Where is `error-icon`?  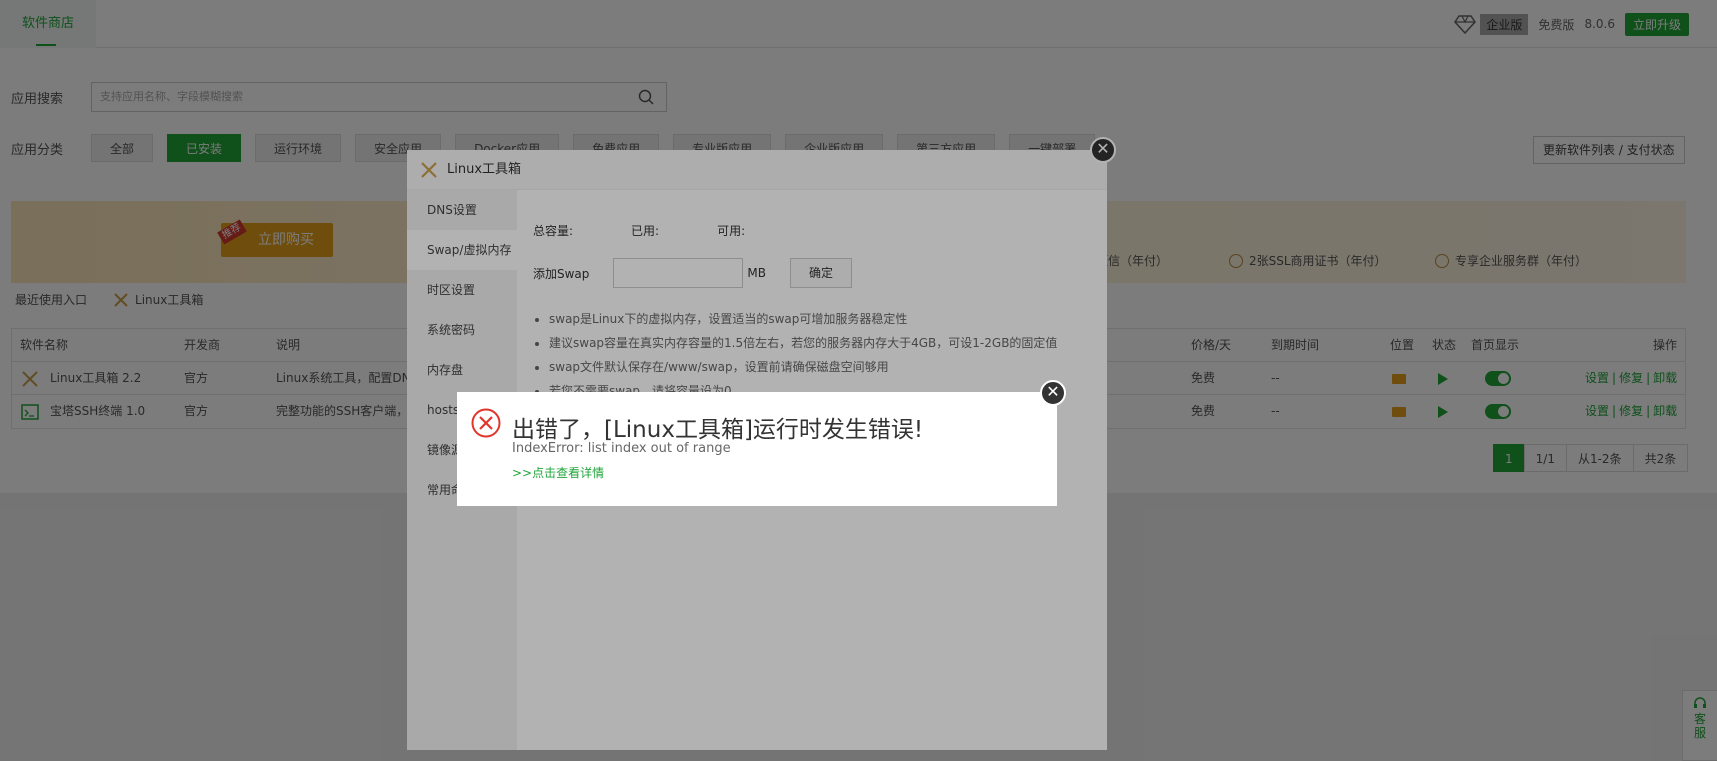
error-icon is located at coordinates (486, 423).